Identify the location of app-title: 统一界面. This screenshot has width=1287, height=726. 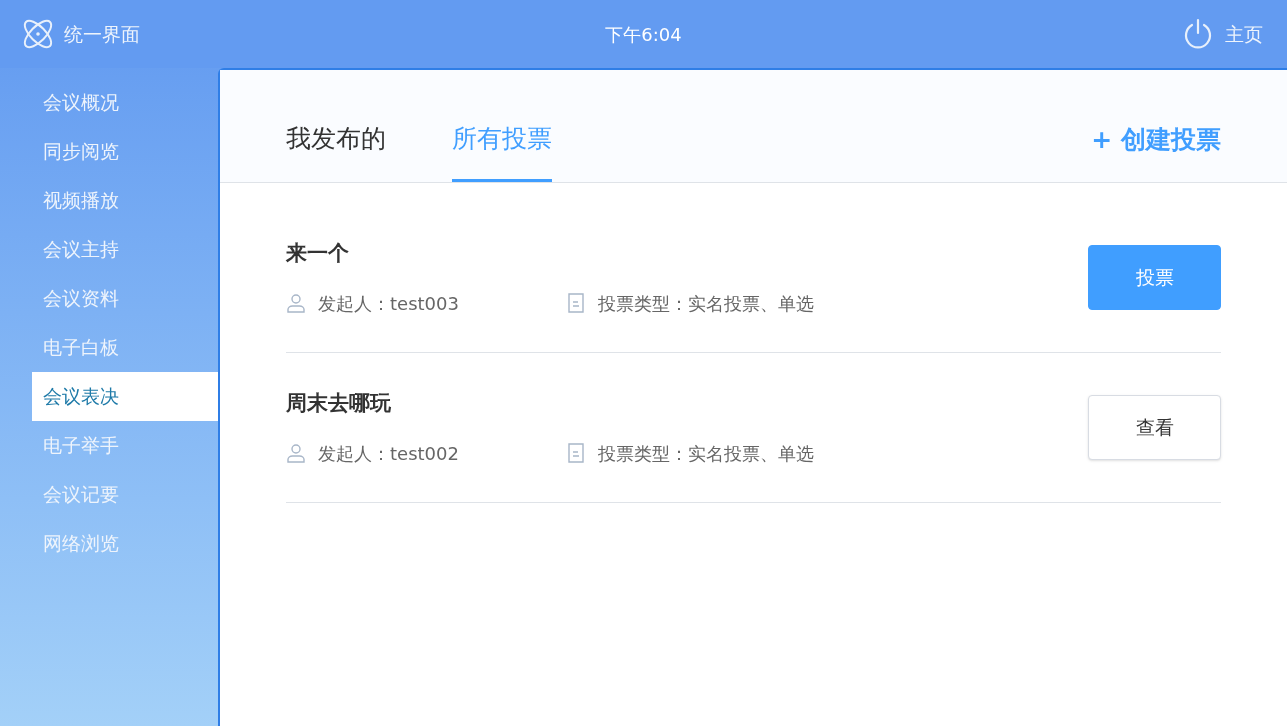
(102, 34).